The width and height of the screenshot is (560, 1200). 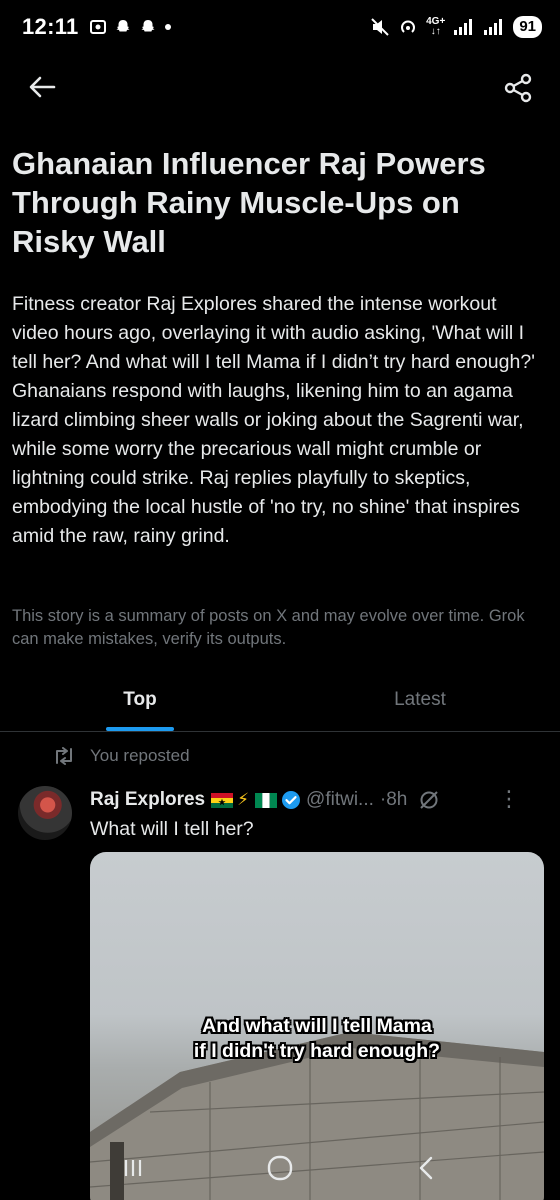 I want to click on top-header, so click(x=280, y=87).